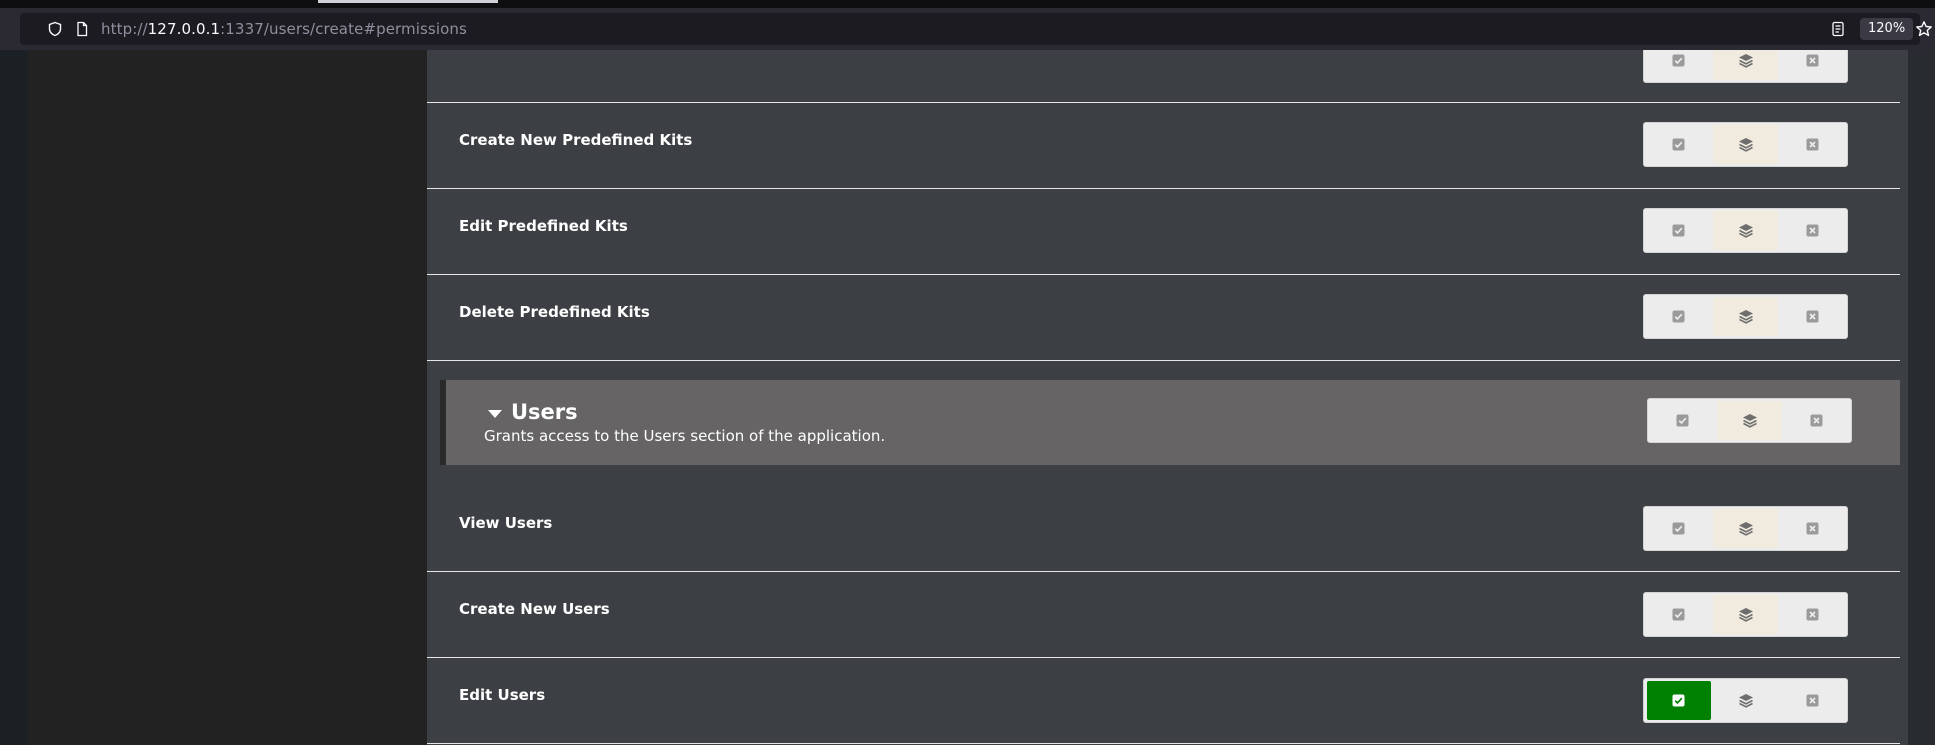  What do you see at coordinates (506, 523) in the screenshot?
I see `permission-label: View Users` at bounding box center [506, 523].